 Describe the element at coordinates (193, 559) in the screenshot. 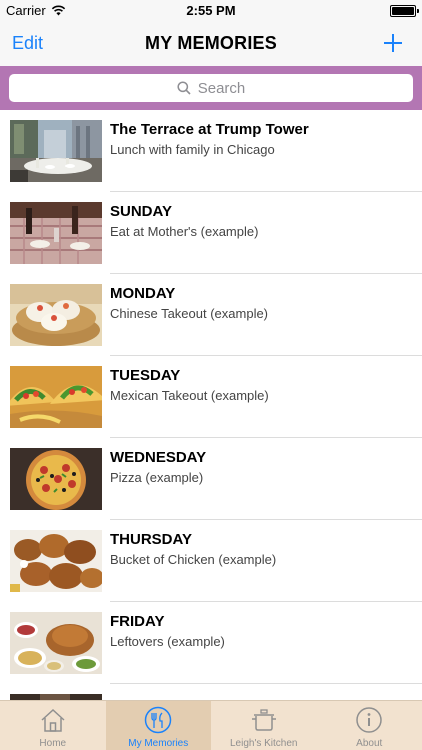

I see `memory-subtitle: Bucket of Chicken (example)` at that location.